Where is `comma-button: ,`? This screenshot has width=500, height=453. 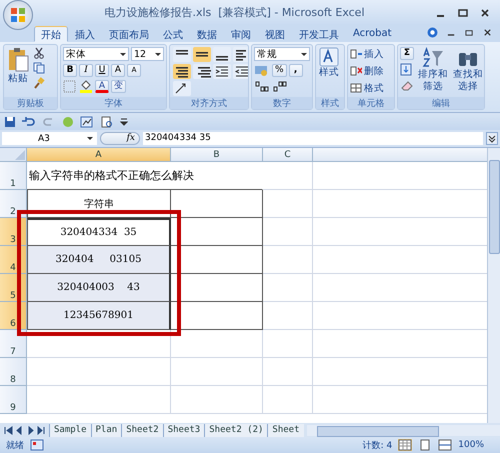
comma-button: , is located at coordinates (295, 70).